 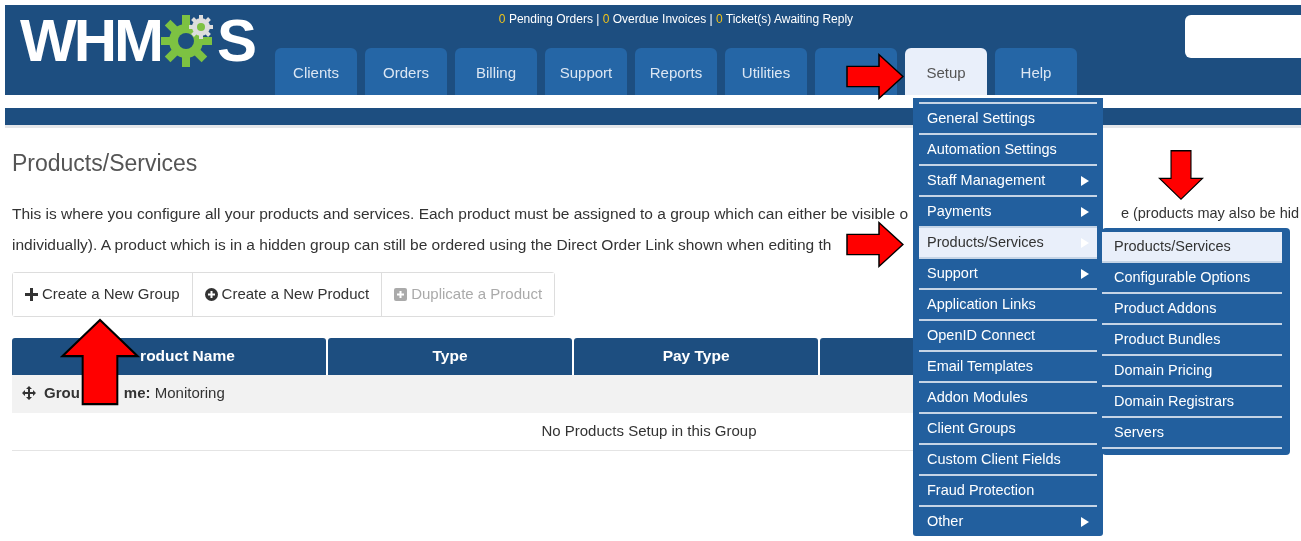 I want to click on page-title: Products/Services, so click(x=105, y=164).